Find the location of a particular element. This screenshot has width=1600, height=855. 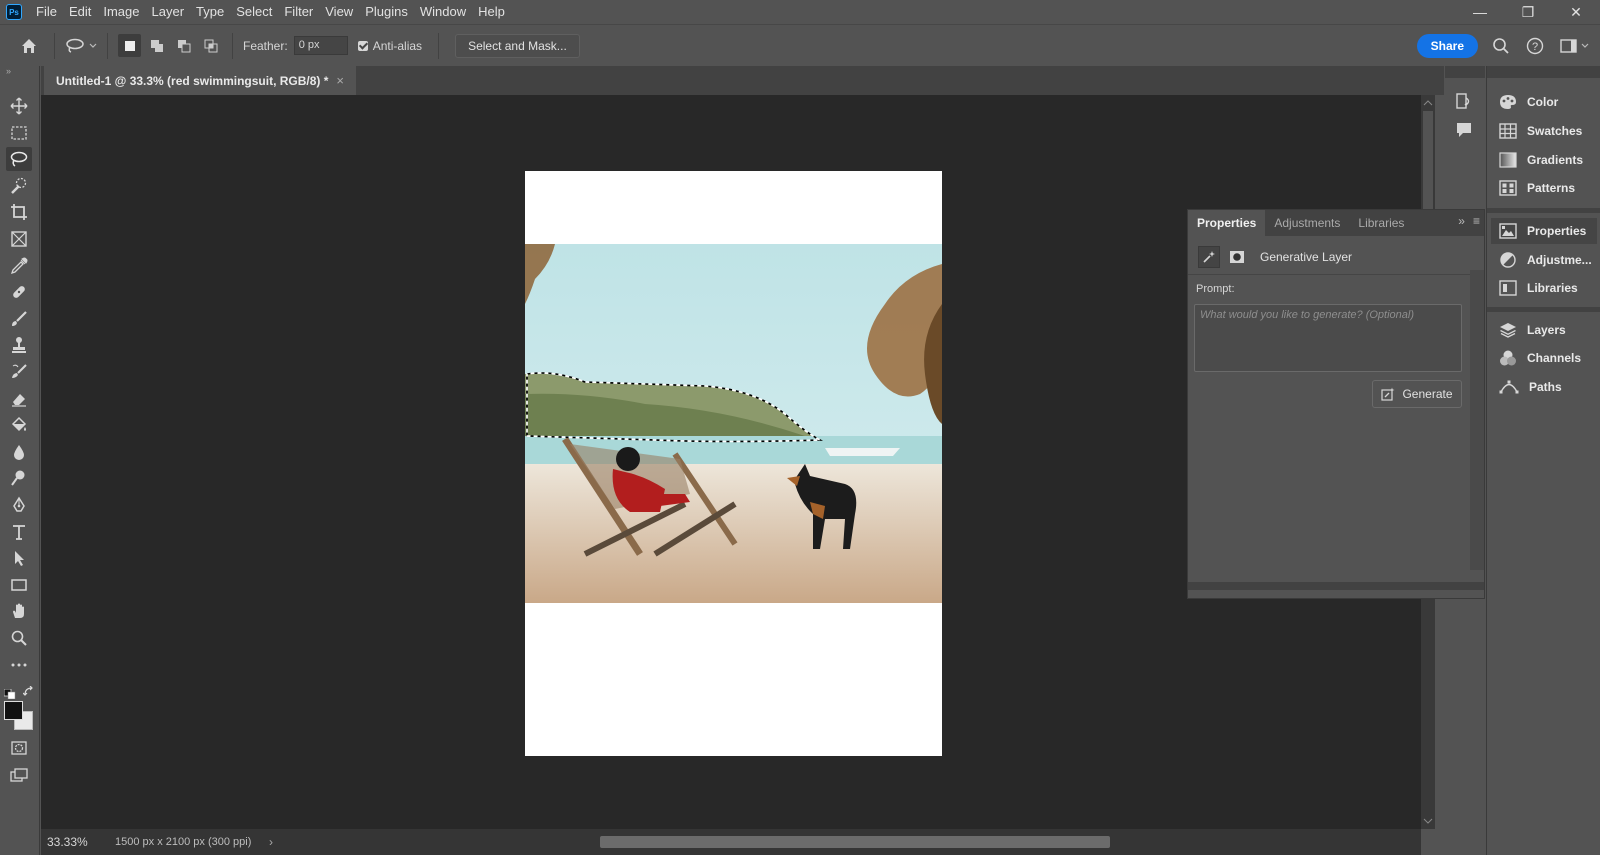

share-button: Share is located at coordinates (1447, 46).